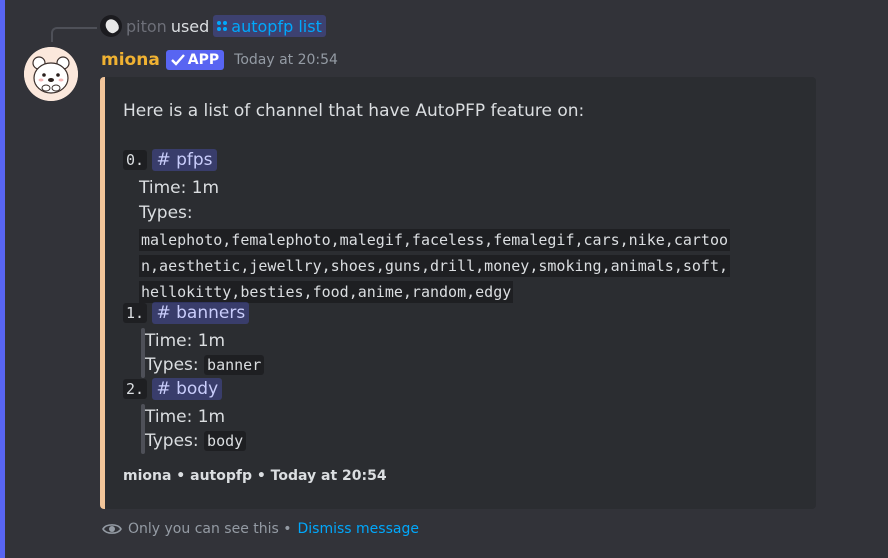 The width and height of the screenshot is (888, 558). Describe the element at coordinates (2, 279) in the screenshot. I see `message-highlight-bar` at that location.